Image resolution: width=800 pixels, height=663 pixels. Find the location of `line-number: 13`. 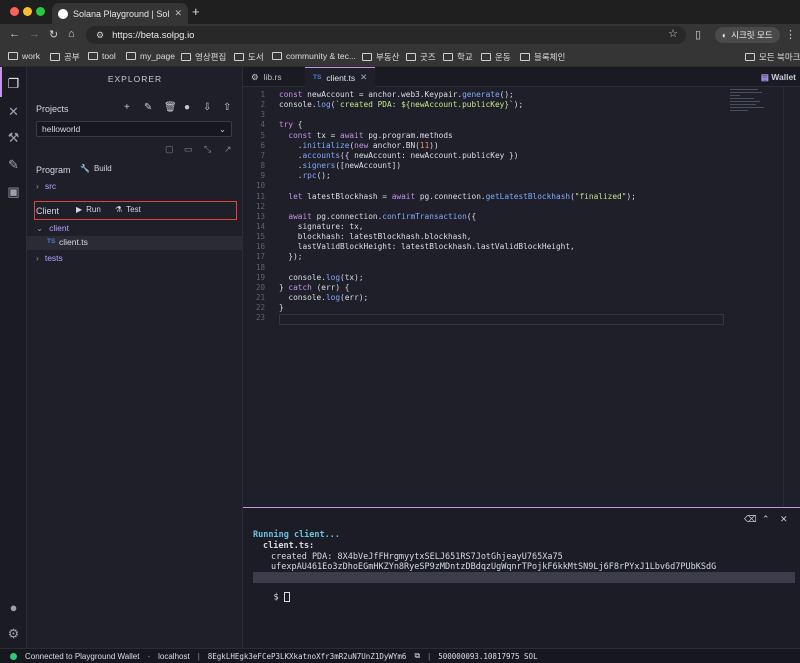

line-number: 13 is located at coordinates (260, 216).